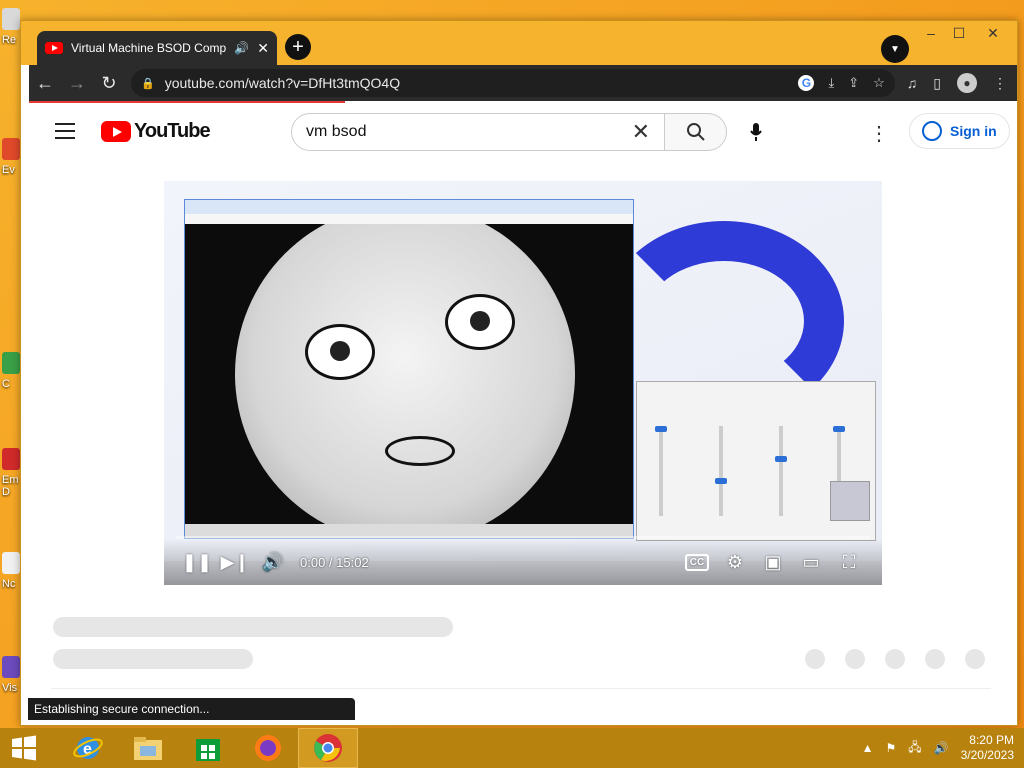 The image size is (1024, 768). I want to click on install-app-icon: ⤓, so click(831, 83).